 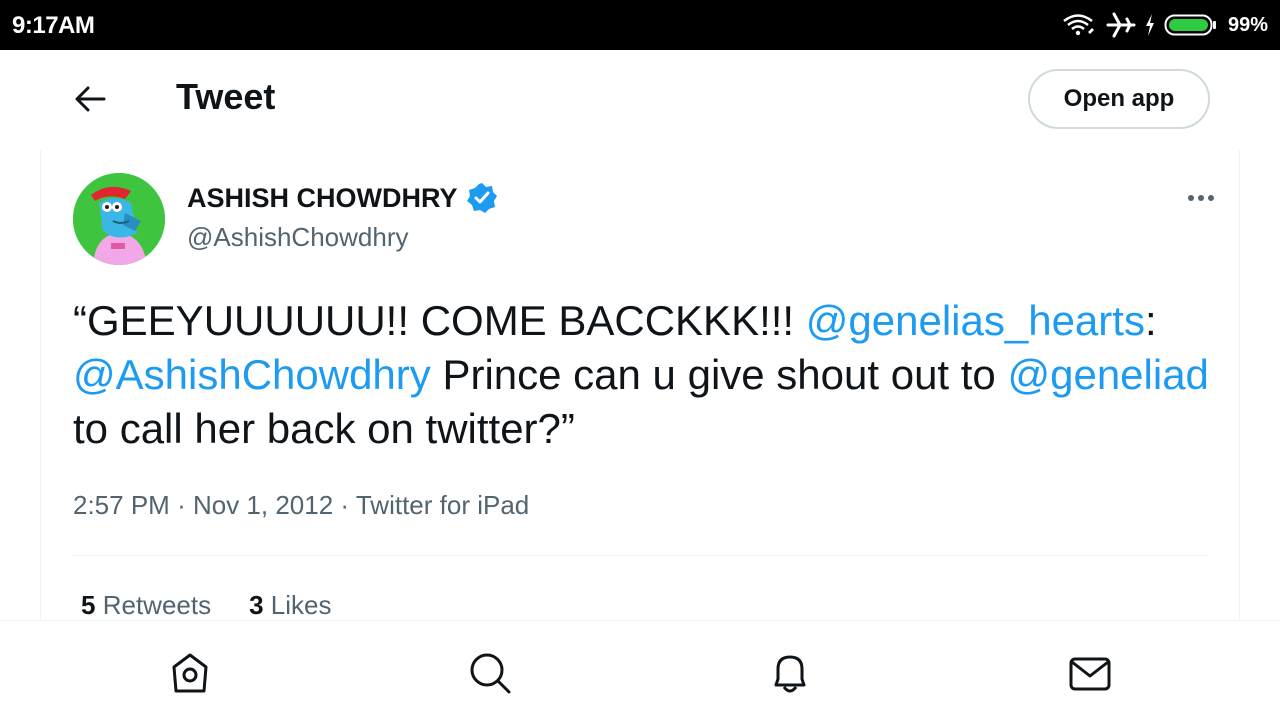 What do you see at coordinates (263, 505) in the screenshot?
I see `tweet-date: Nov 1, 2012` at bounding box center [263, 505].